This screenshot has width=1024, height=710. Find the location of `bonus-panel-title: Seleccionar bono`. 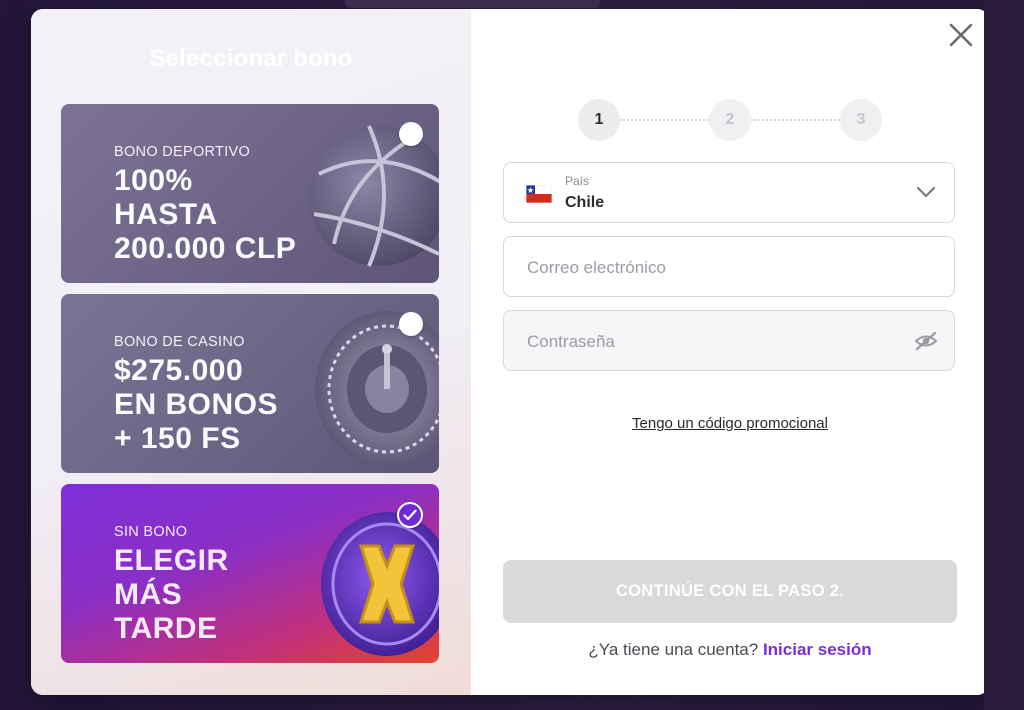

bonus-panel-title: Seleccionar bono is located at coordinates (251, 58).